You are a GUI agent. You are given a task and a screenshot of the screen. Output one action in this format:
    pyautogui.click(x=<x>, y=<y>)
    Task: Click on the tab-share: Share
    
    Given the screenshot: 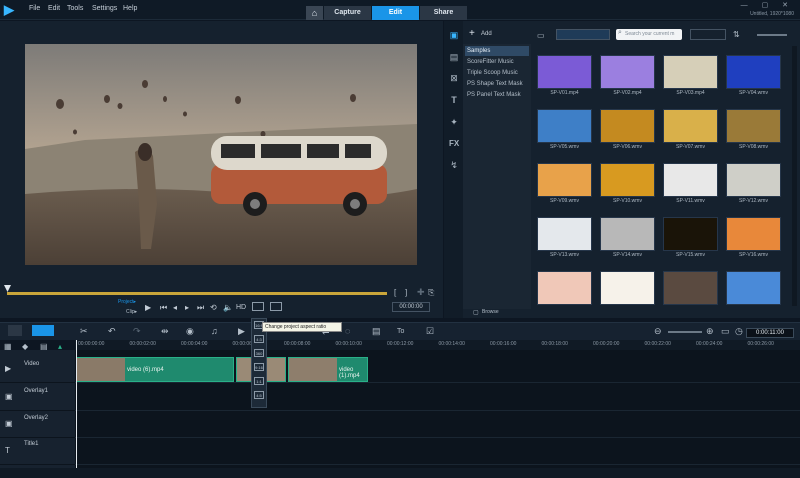 What is the action you would take?
    pyautogui.click(x=443, y=13)
    